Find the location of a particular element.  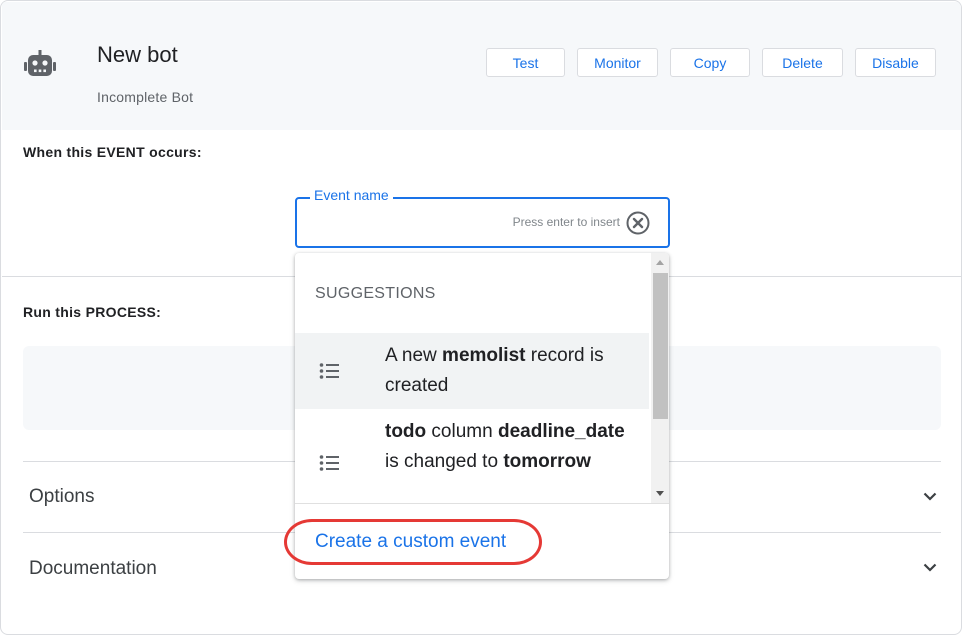

input-hint: Press enter to insert is located at coordinates (566, 222).